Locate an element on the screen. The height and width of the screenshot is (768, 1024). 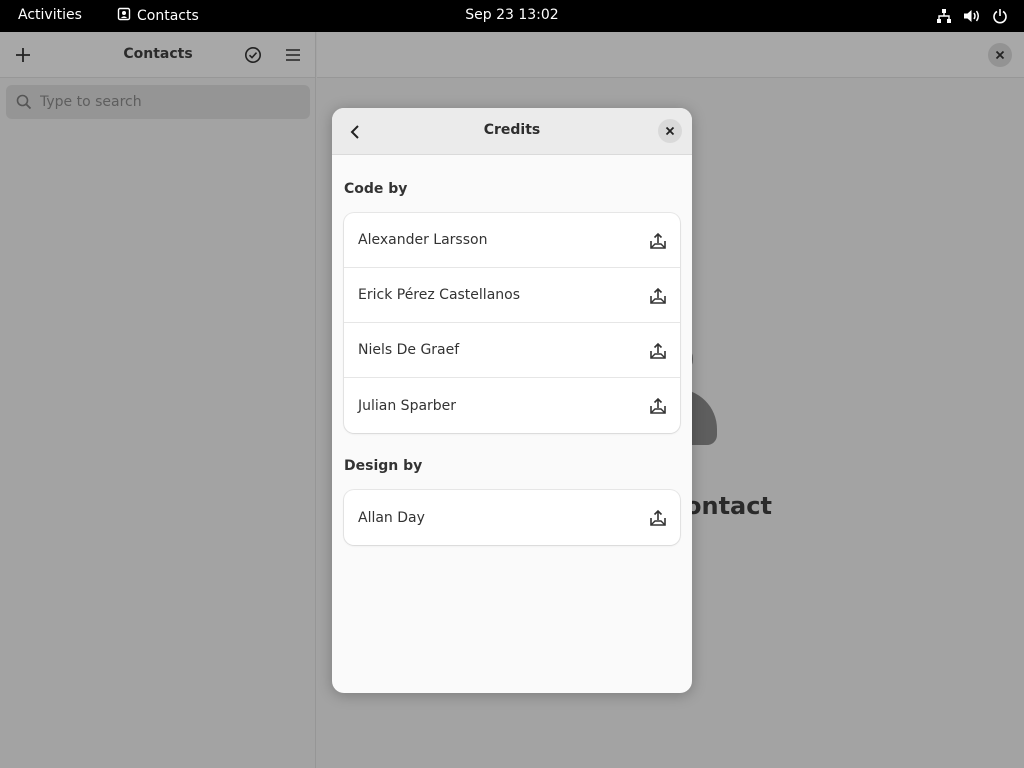
placeholder-title: ontact is located at coordinates (728, 506).